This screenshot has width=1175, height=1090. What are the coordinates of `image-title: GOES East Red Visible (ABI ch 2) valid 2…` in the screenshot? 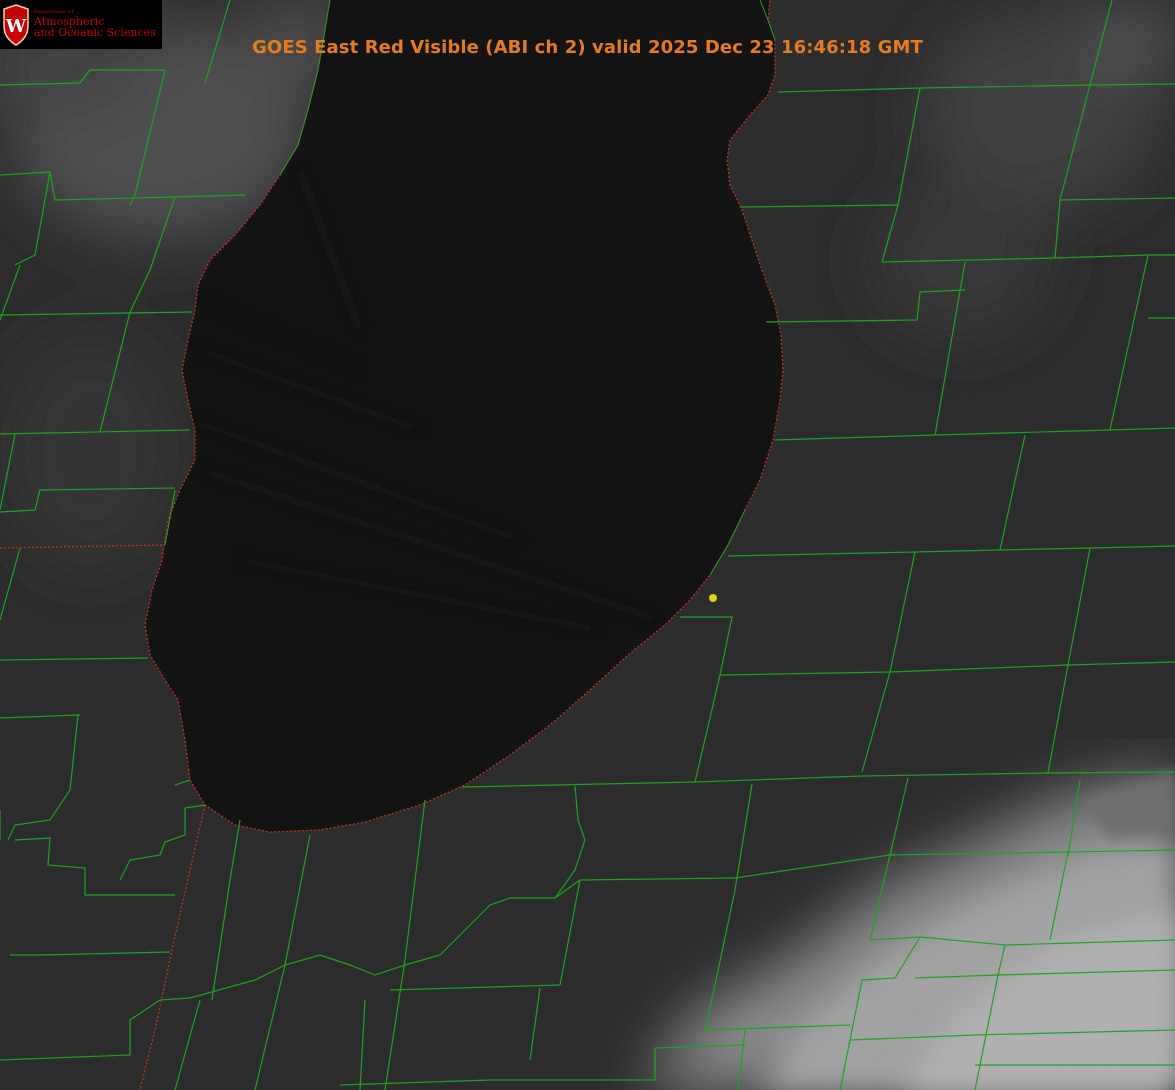 It's located at (587, 47).